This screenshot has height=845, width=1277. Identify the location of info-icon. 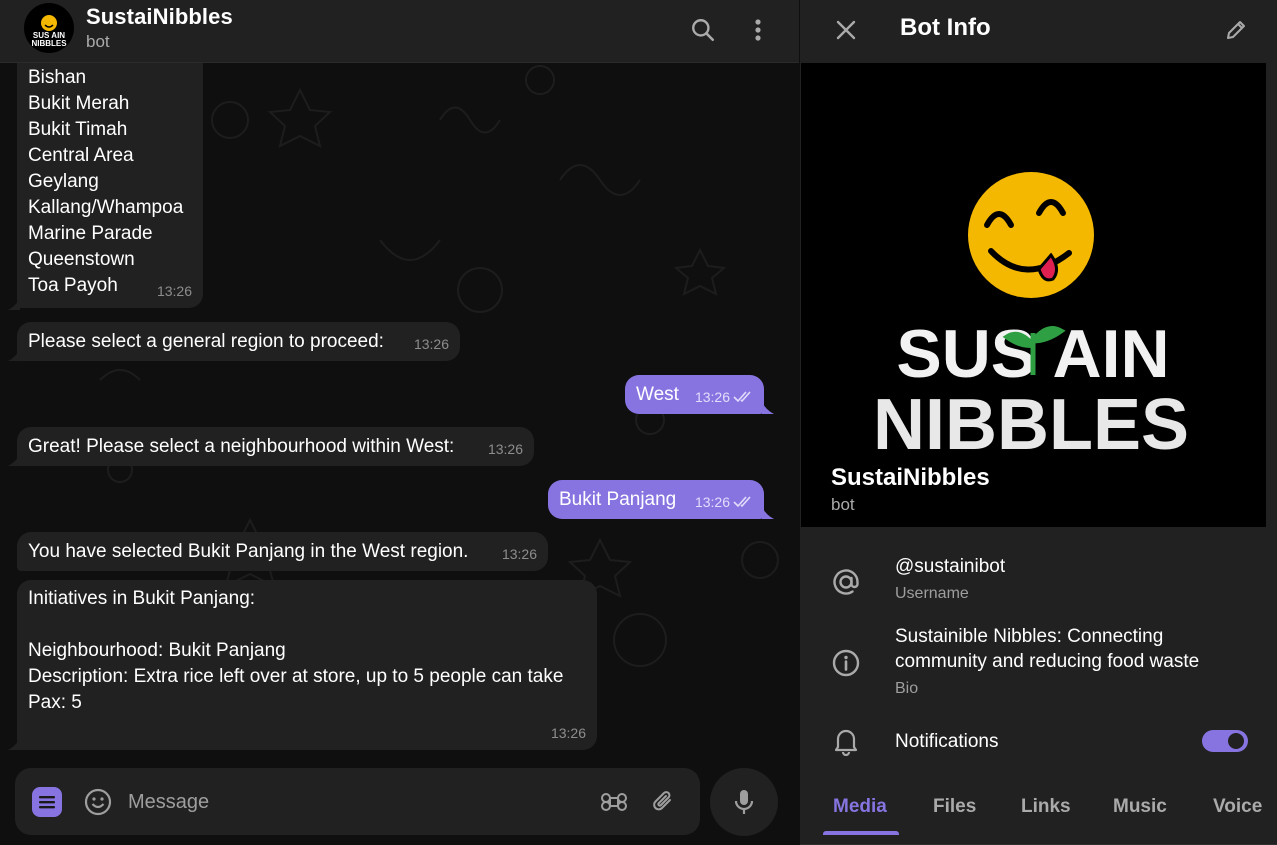
(846, 663).